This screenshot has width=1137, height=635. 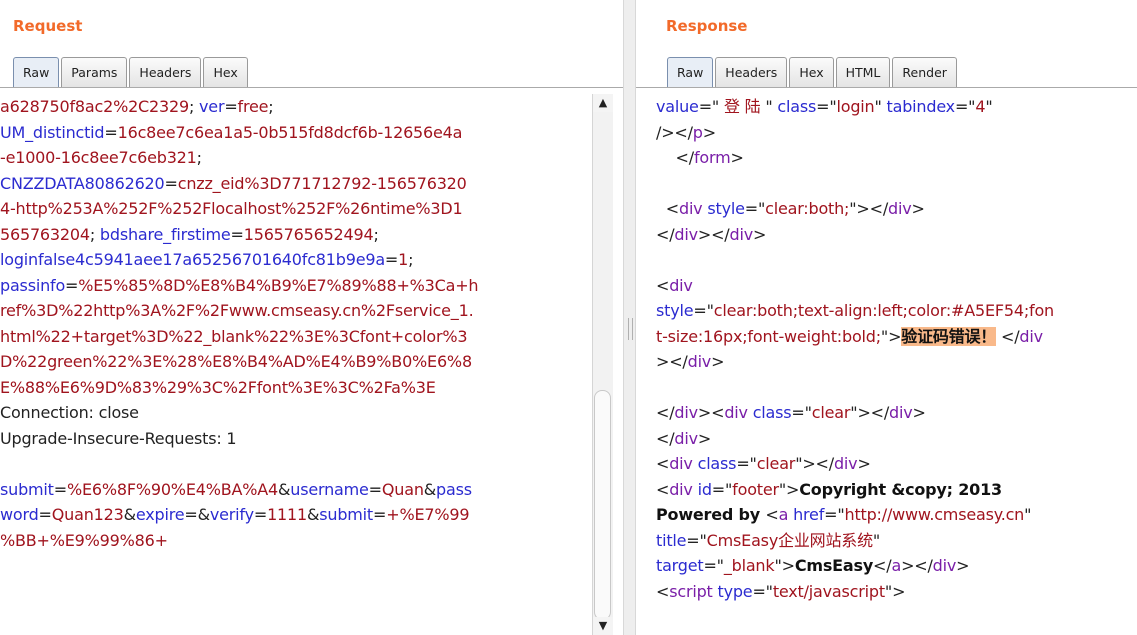 I want to click on splitter-grip-icon, so click(x=630, y=329).